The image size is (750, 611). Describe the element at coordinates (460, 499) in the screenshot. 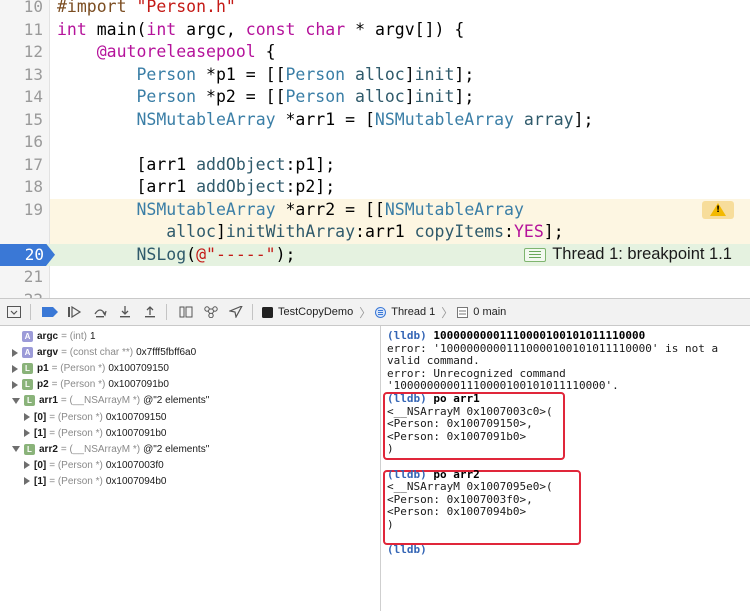

I see `console-output: <Person: 0x1007003f0>,` at that location.